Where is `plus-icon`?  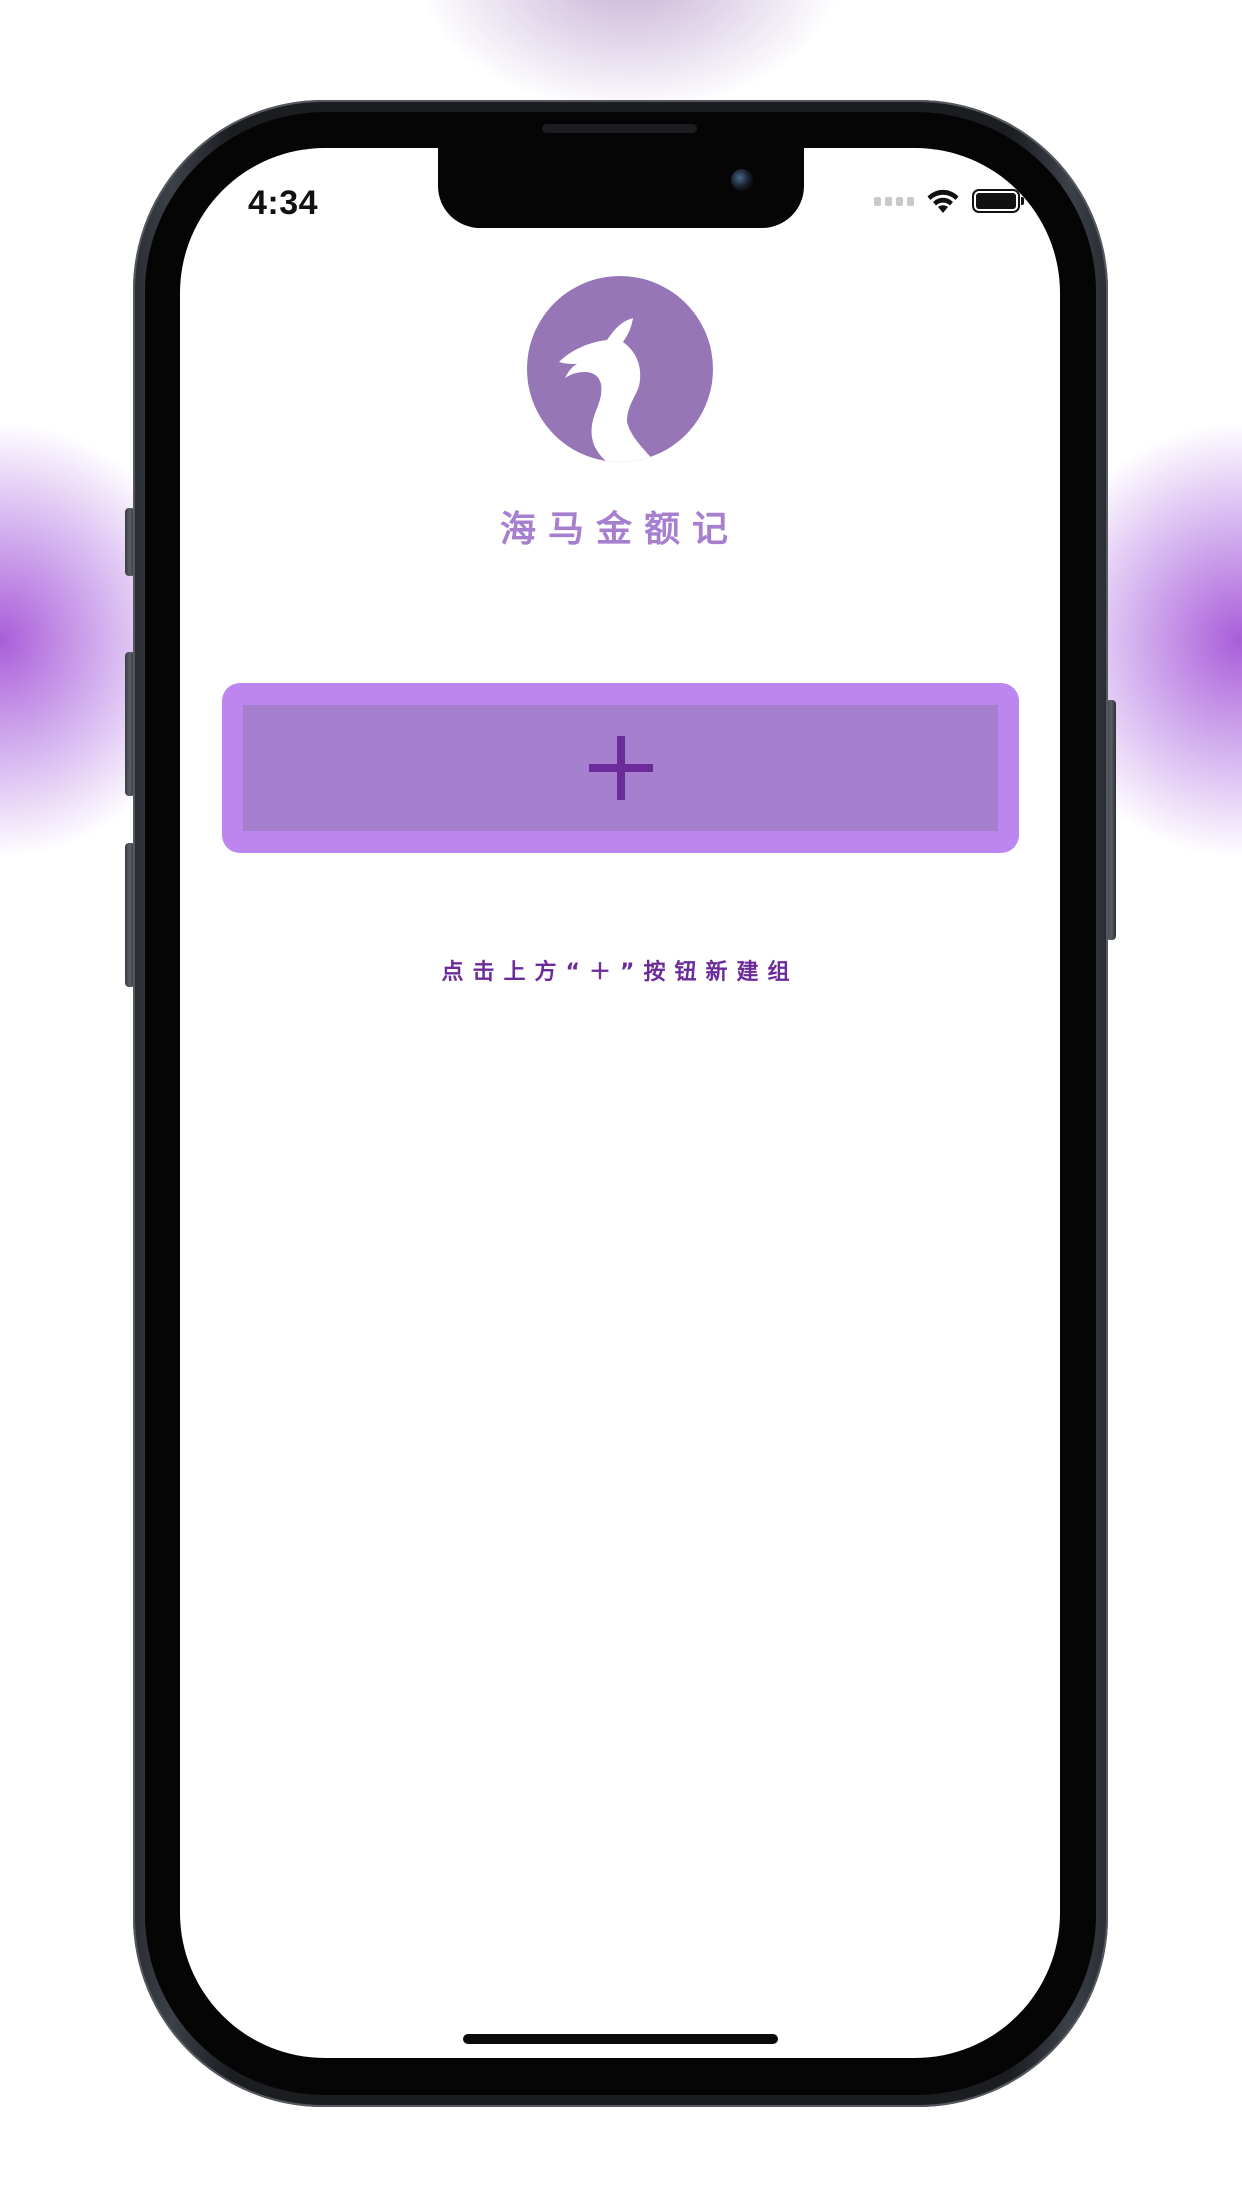
plus-icon is located at coordinates (620, 768).